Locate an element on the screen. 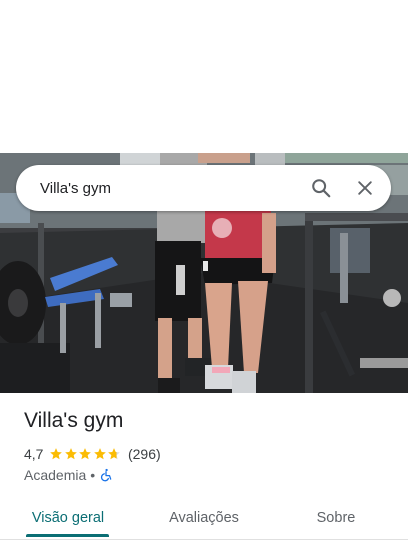 This screenshot has height=546, width=408. tabs-divider is located at coordinates (204, 539).